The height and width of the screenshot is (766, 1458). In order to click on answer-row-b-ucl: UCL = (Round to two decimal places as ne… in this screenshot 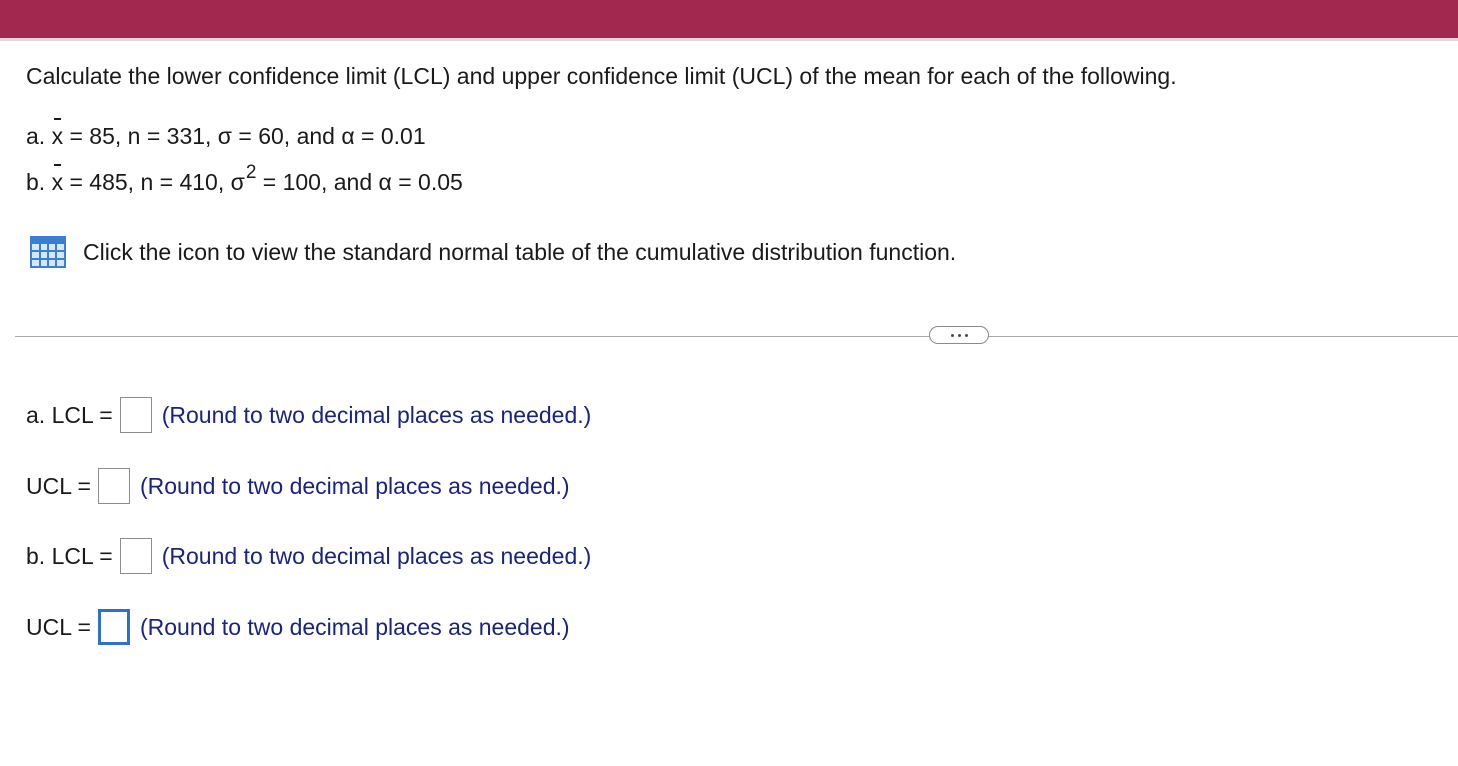, I will do `click(298, 627)`.